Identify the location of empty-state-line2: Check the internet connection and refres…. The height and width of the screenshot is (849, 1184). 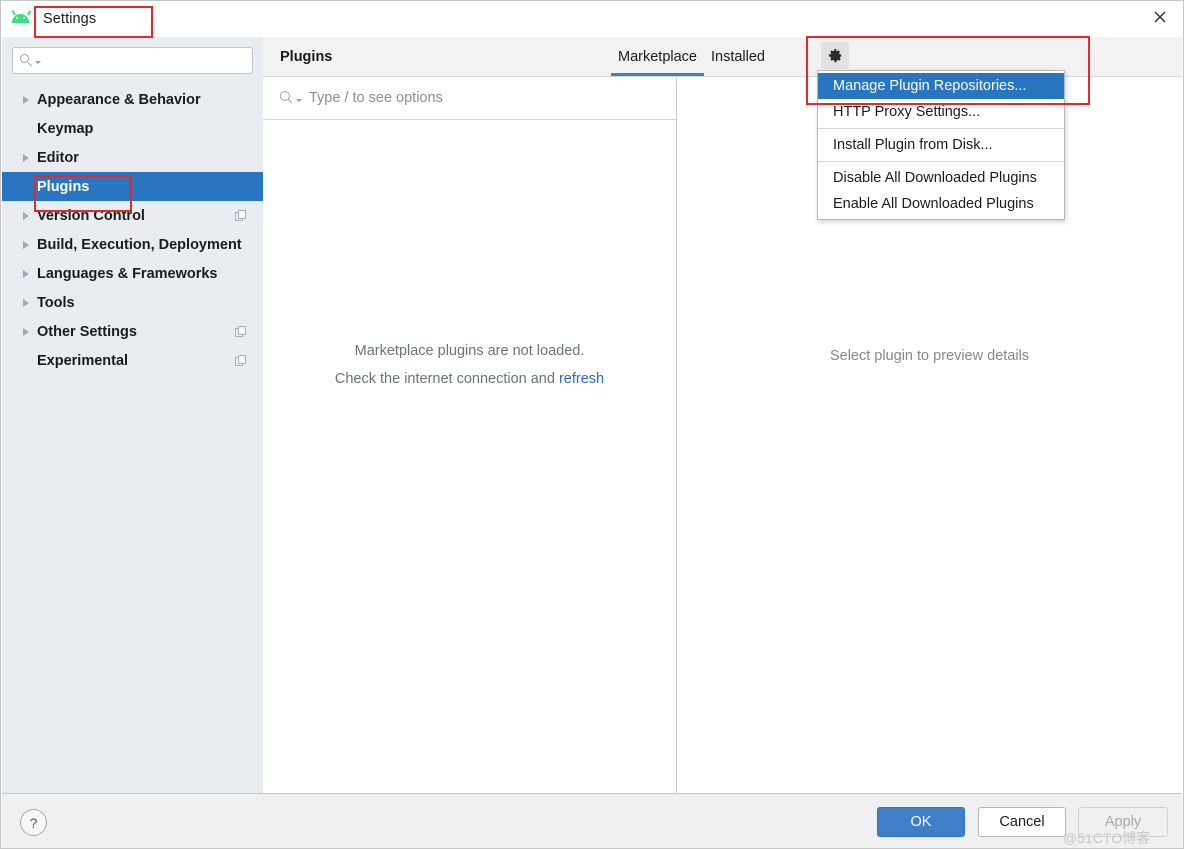
(469, 379).